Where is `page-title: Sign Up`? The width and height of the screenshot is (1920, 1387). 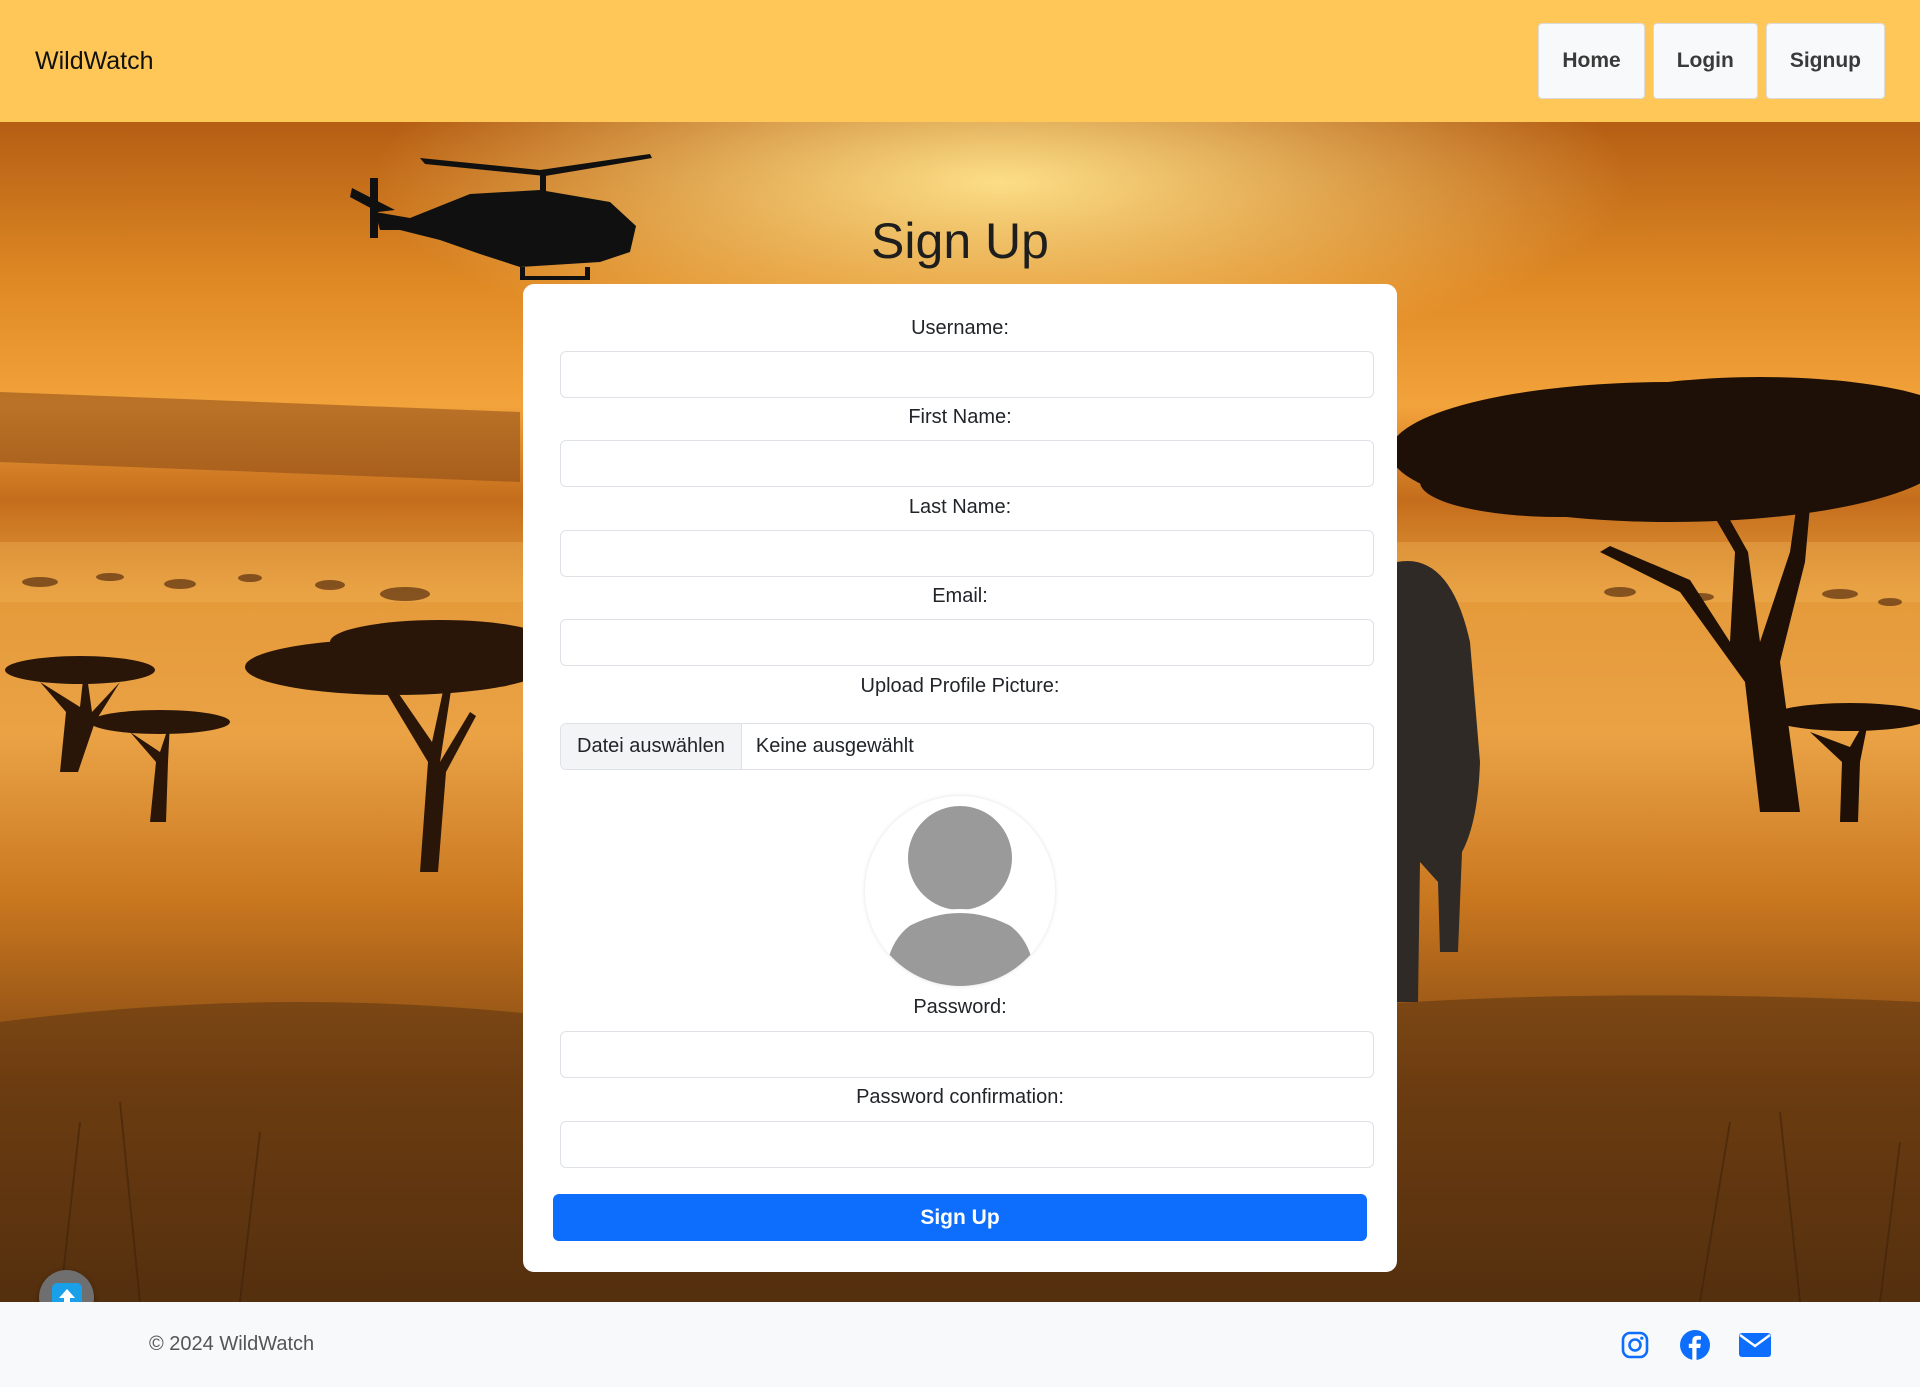
page-title: Sign Up is located at coordinates (960, 241).